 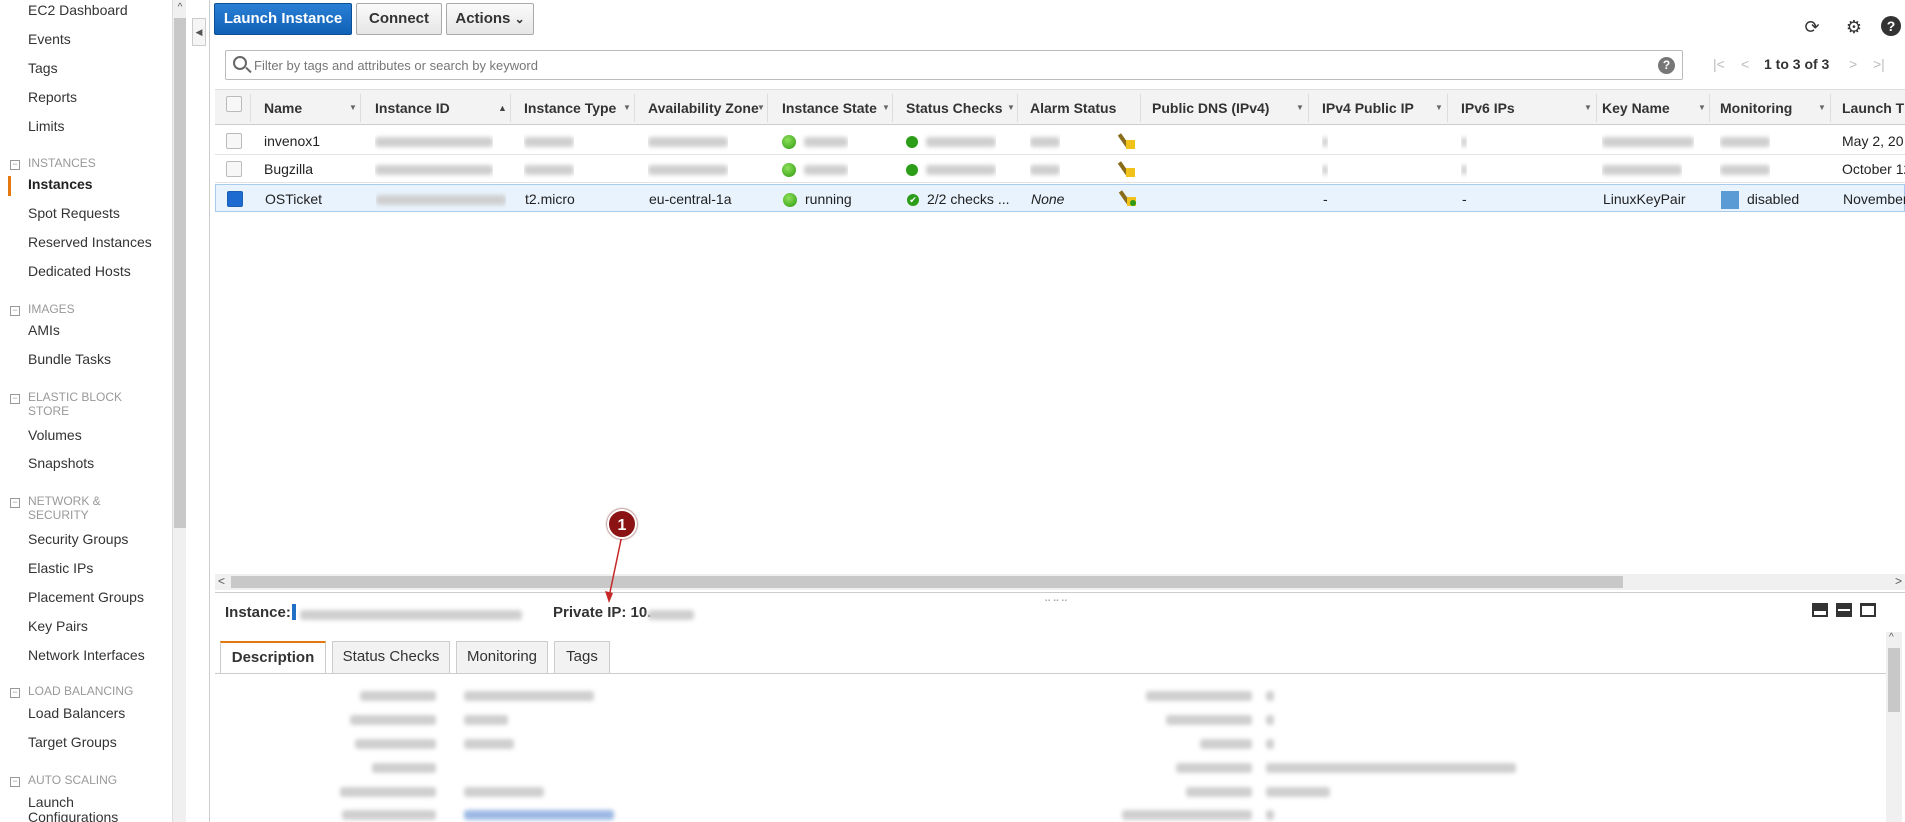 I want to click on section-elastic-block-store: − ELASTIC BLOCK STORE, so click(x=66, y=404).